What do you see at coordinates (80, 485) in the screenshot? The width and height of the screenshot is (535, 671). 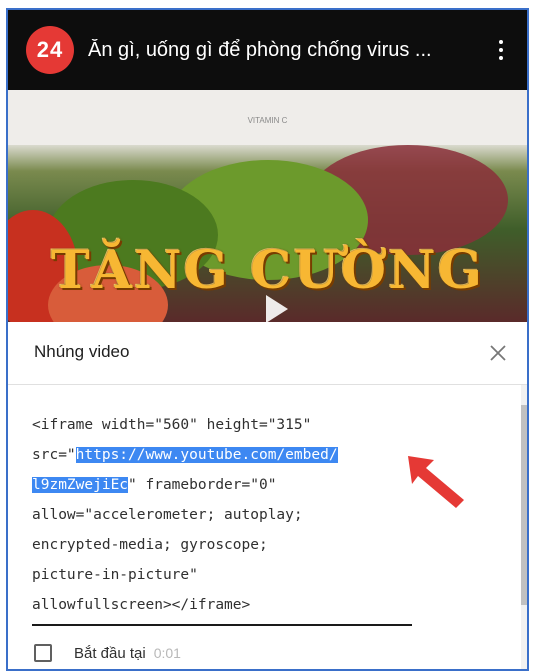 I see `code-url-selected-2: l9zmZwejiEc` at bounding box center [80, 485].